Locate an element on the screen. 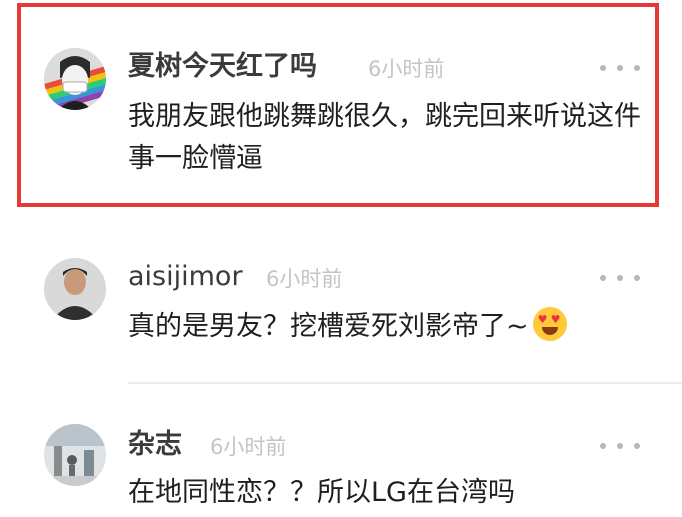 This screenshot has height=517, width=682. username: 杂志 is located at coordinates (155, 445).